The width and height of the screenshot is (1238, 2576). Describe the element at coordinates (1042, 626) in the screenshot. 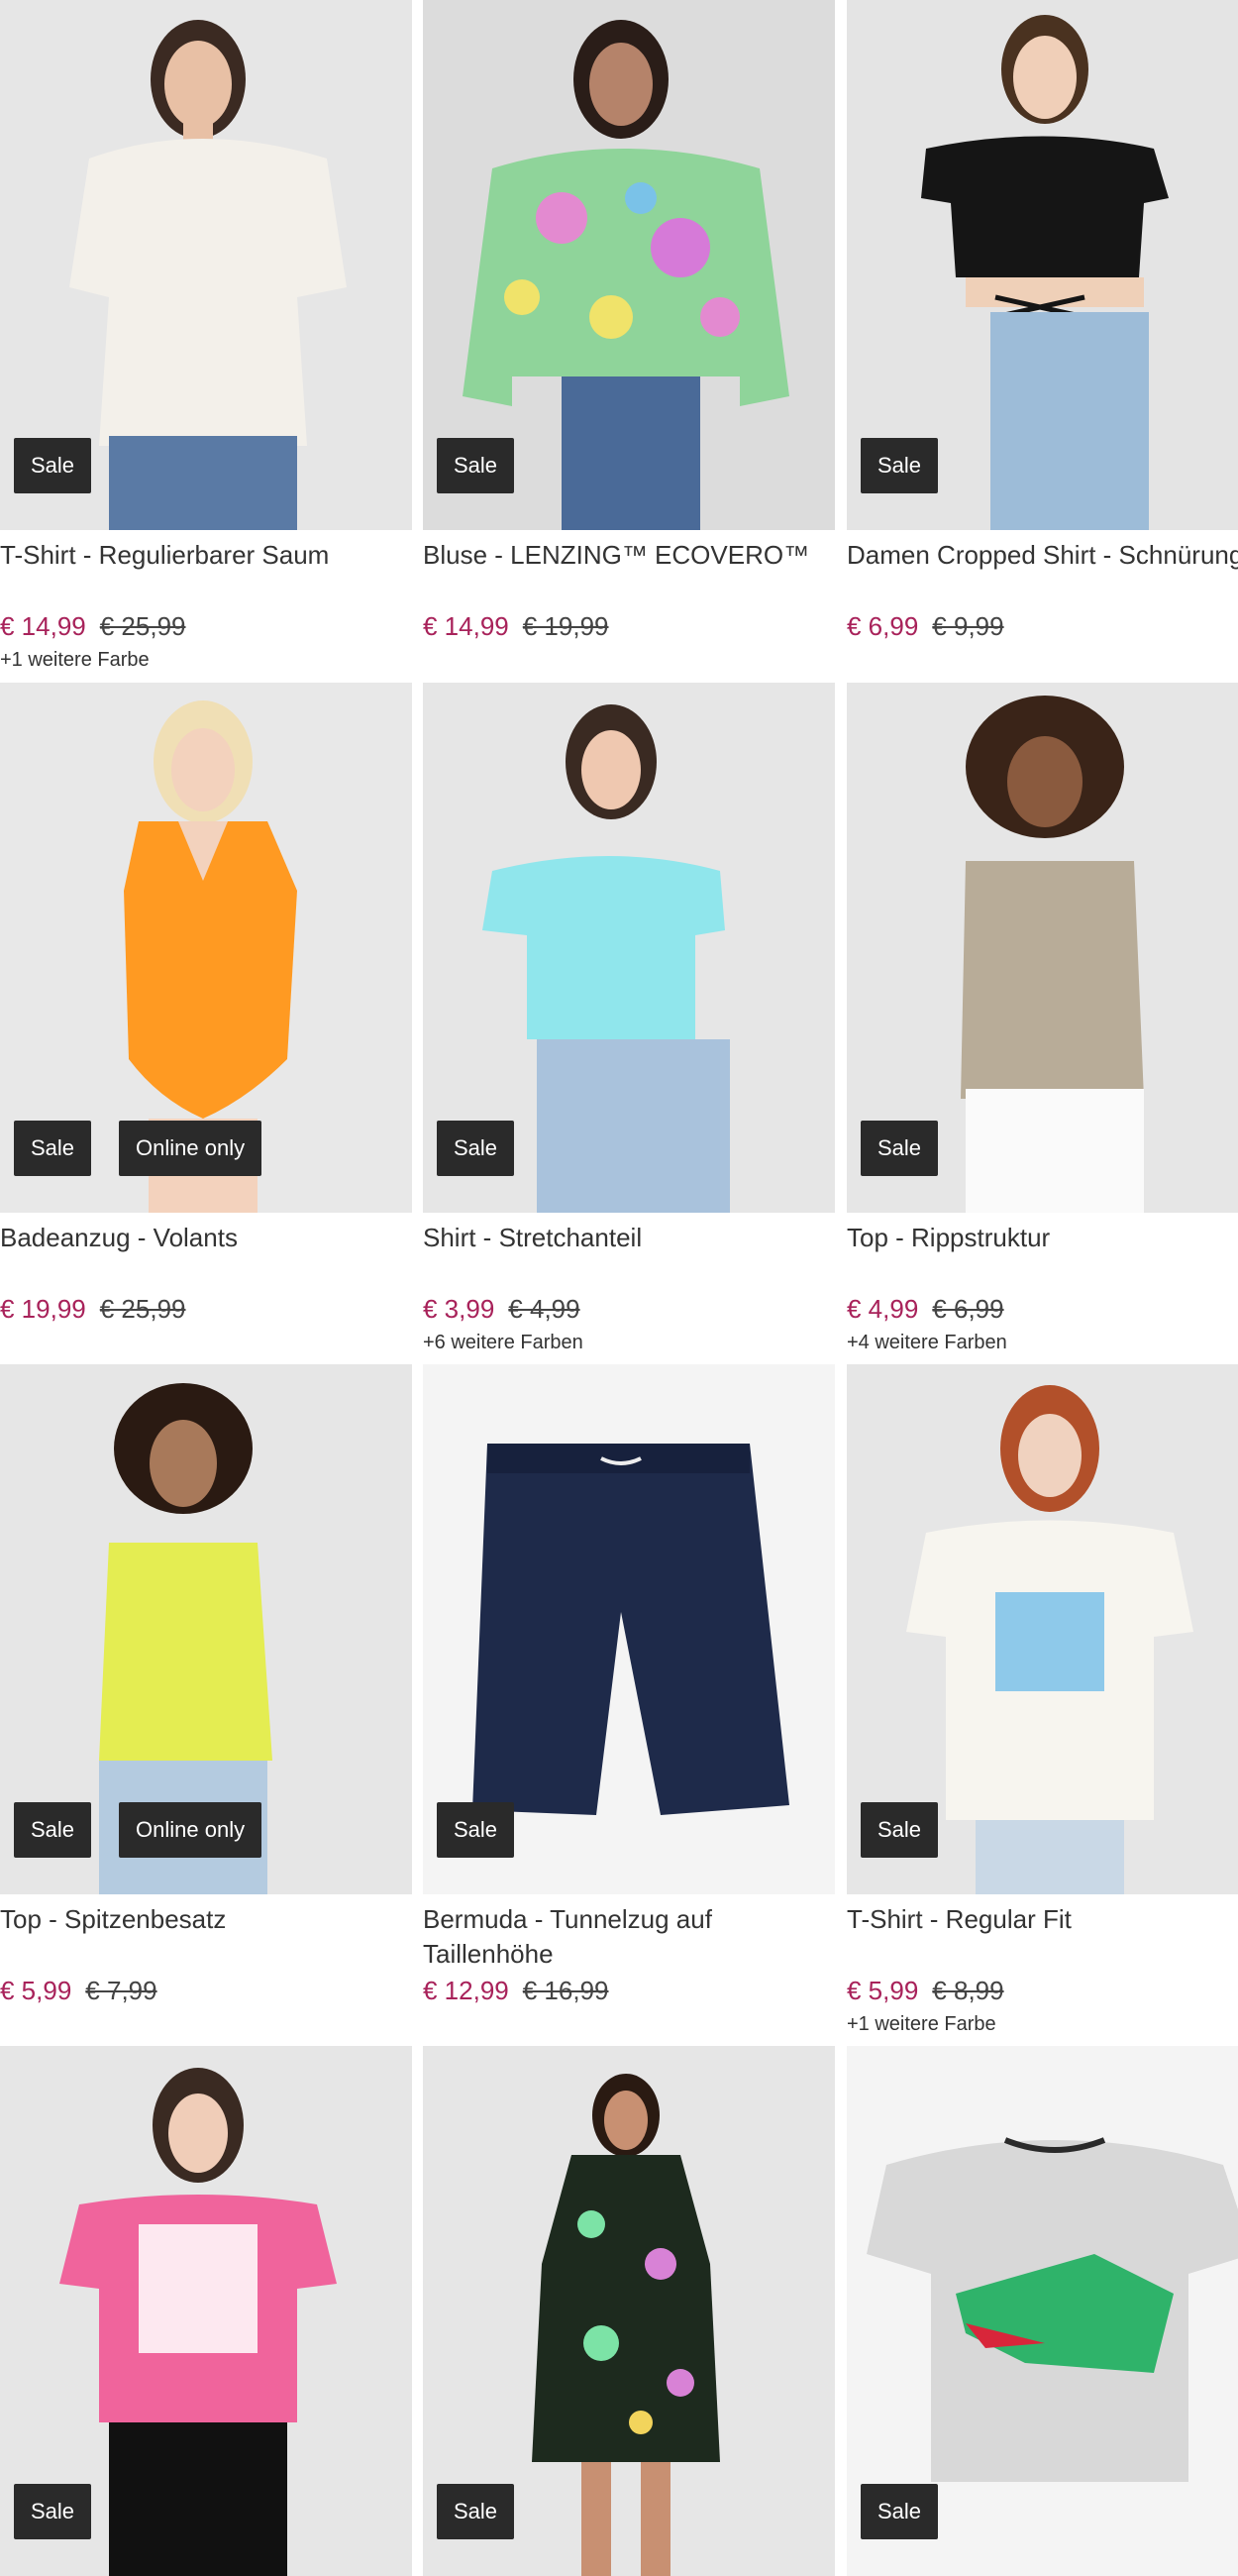

I see `product-prices: € 6,99 € 9,99` at that location.